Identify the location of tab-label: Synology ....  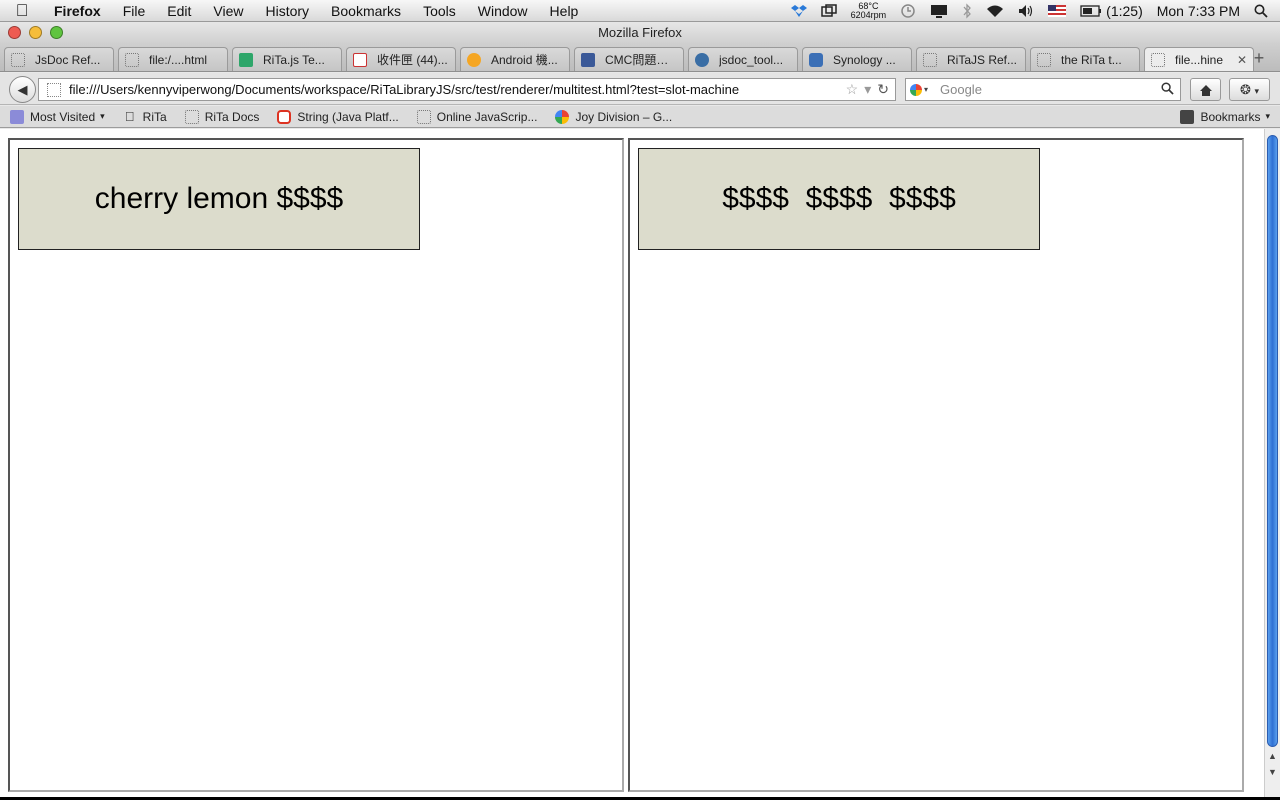
(864, 59).